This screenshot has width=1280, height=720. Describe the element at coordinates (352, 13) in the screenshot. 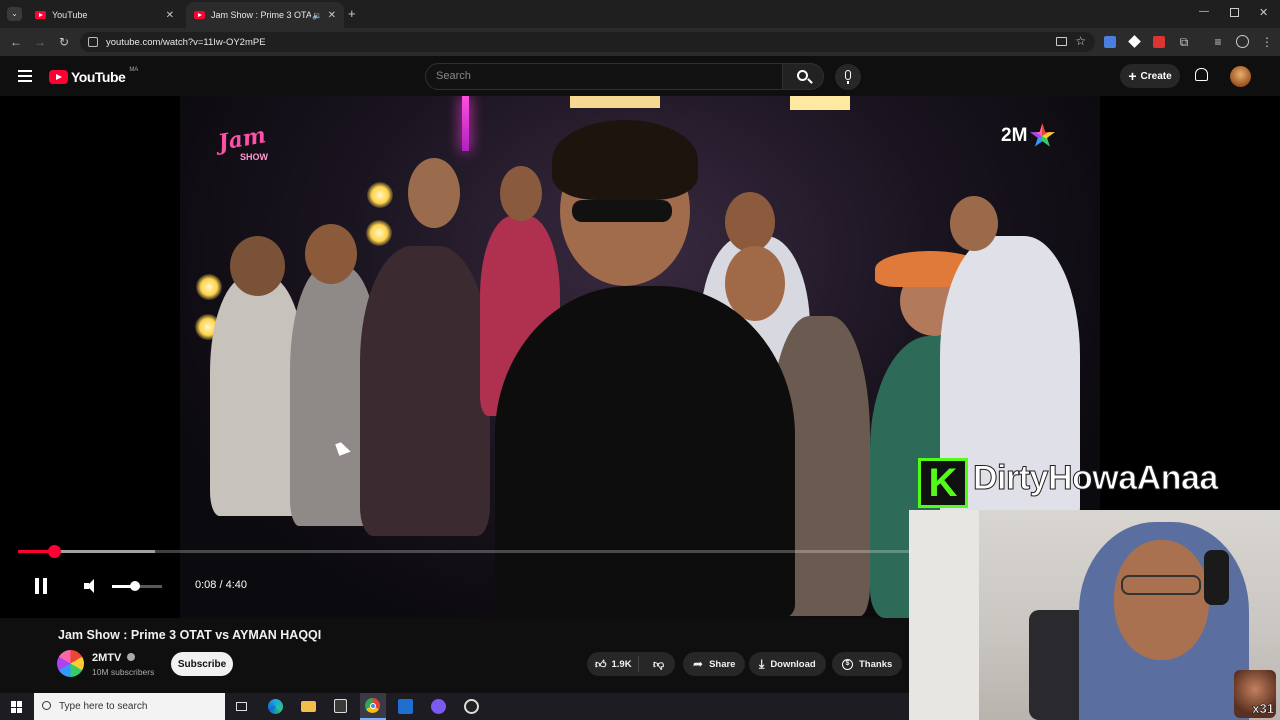

I see `new-tab-icon: +` at that location.